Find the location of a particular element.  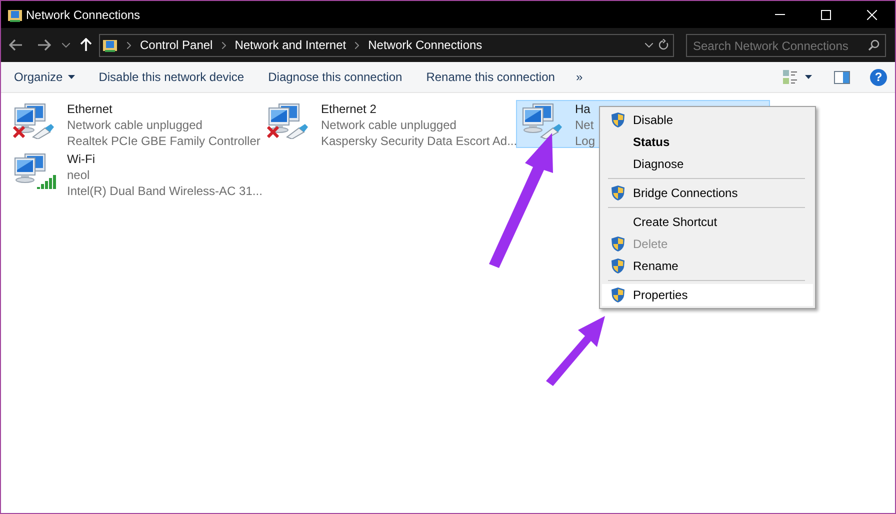

menu-item: Disable is located at coordinates (707, 120).